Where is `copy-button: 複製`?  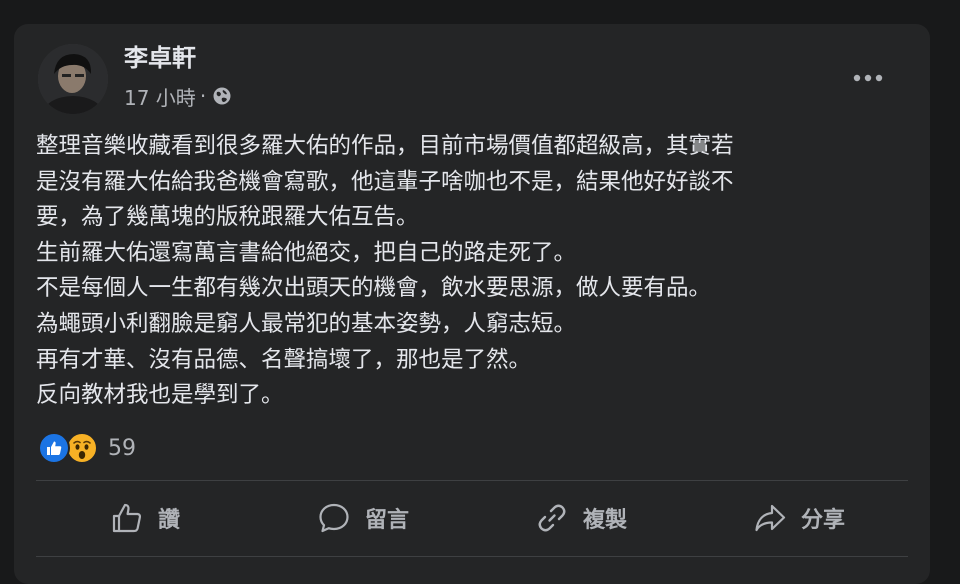 copy-button: 複製 is located at coordinates (581, 518).